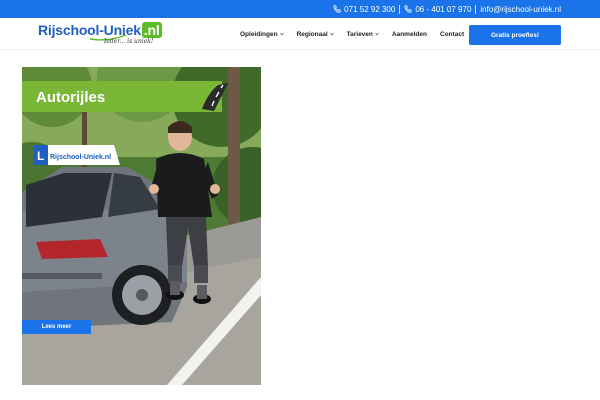 Image resolution: width=600 pixels, height=400 pixels. What do you see at coordinates (151, 30) in the screenshot?
I see `logo-tld: .nl` at bounding box center [151, 30].